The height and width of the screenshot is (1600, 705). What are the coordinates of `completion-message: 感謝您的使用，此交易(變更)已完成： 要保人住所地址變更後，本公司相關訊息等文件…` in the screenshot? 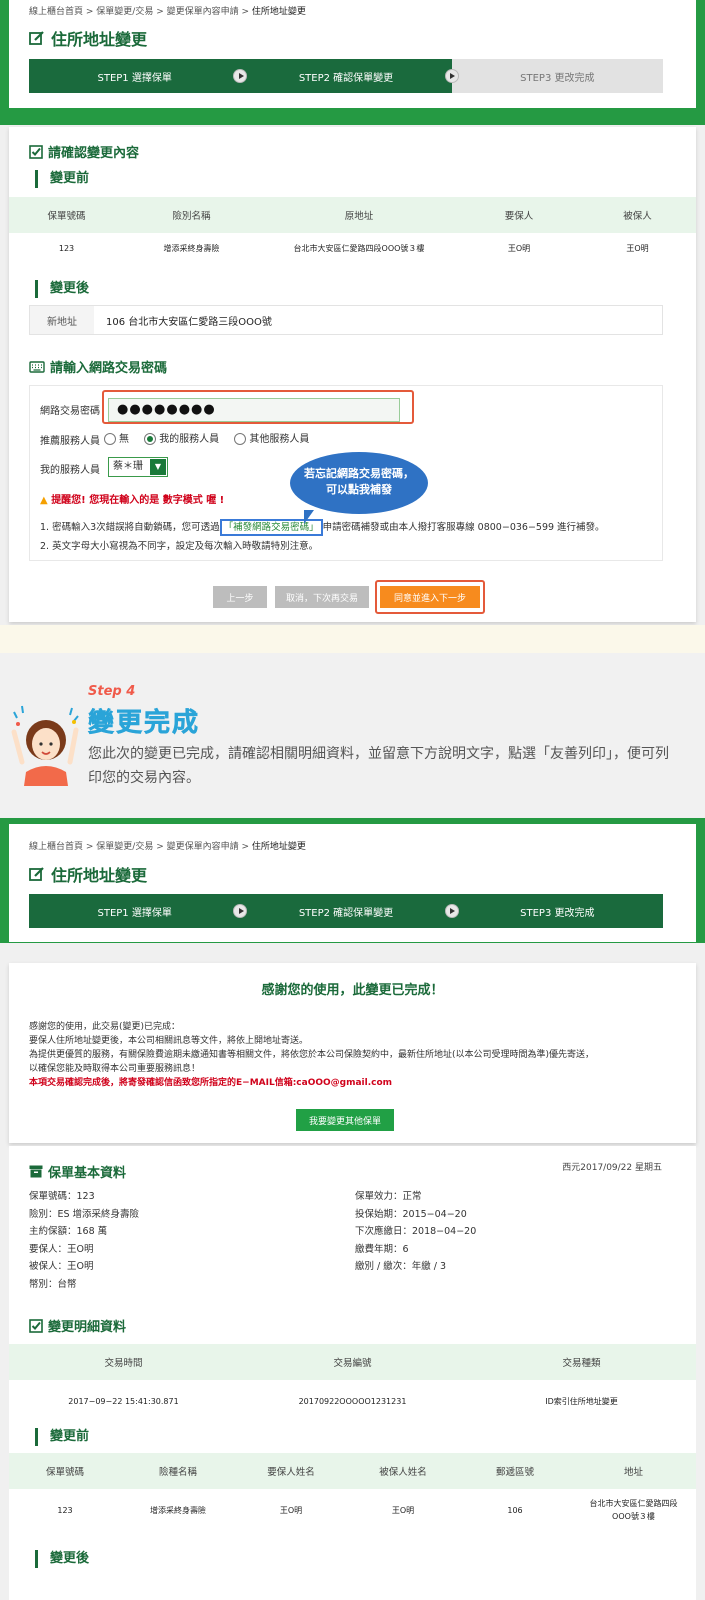 It's located at (312, 1055).